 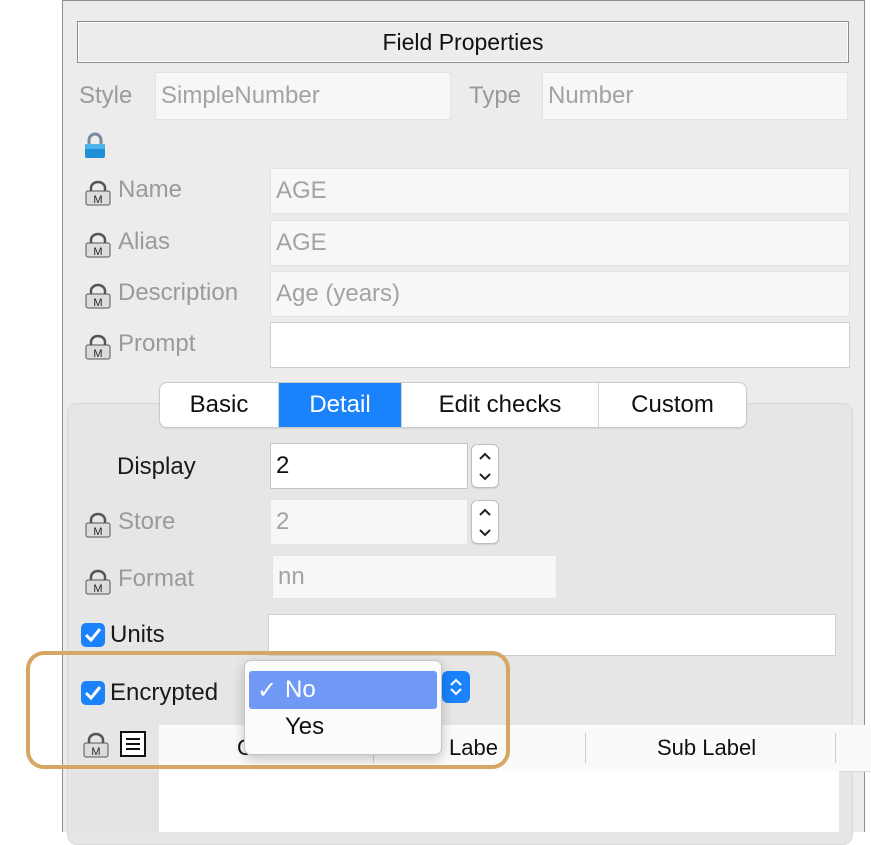 What do you see at coordinates (219, 405) in the screenshot?
I see `tab-basic: Basic` at bounding box center [219, 405].